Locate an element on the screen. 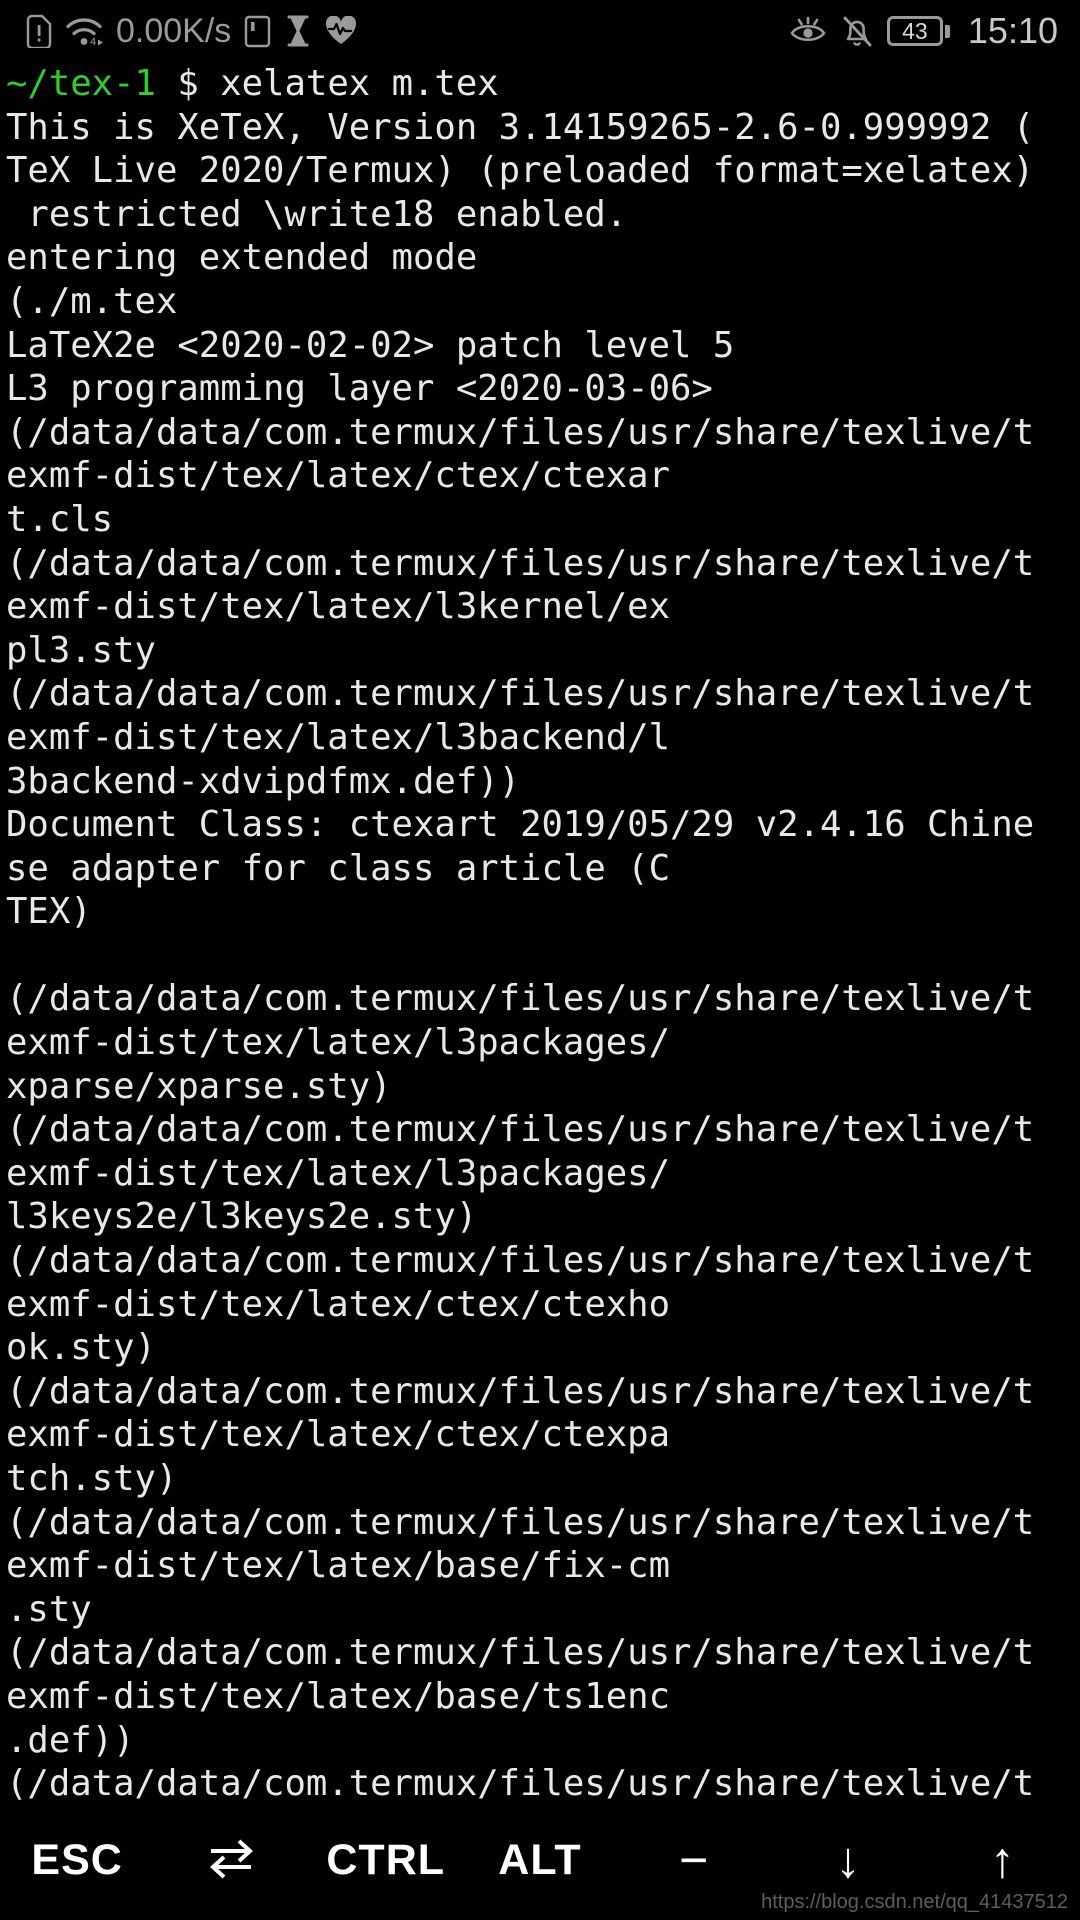 The width and height of the screenshot is (1080, 1920). status-bar-clock: 15:10 is located at coordinates (1012, 30).